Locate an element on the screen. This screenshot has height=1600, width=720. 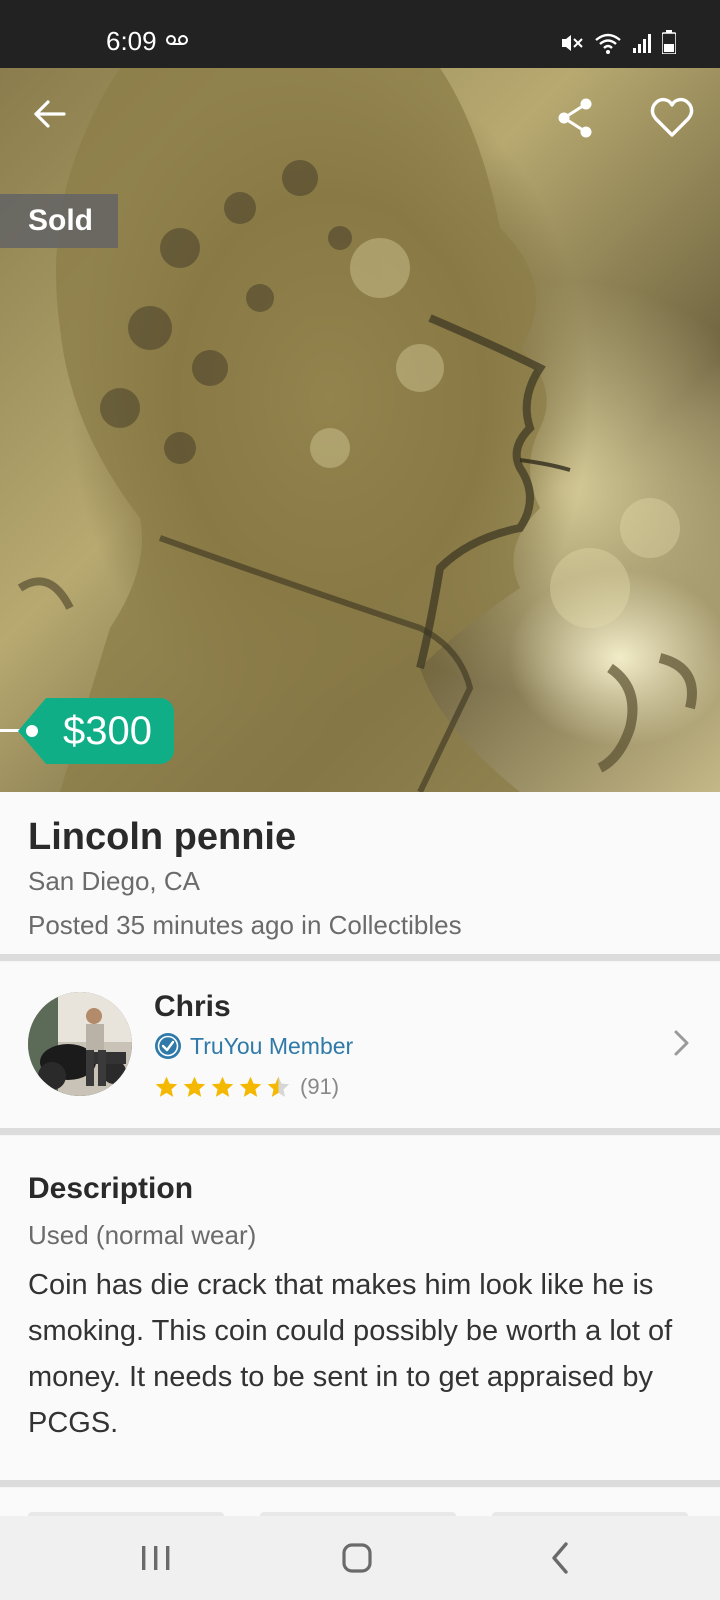
home-icon is located at coordinates (358, 1558).